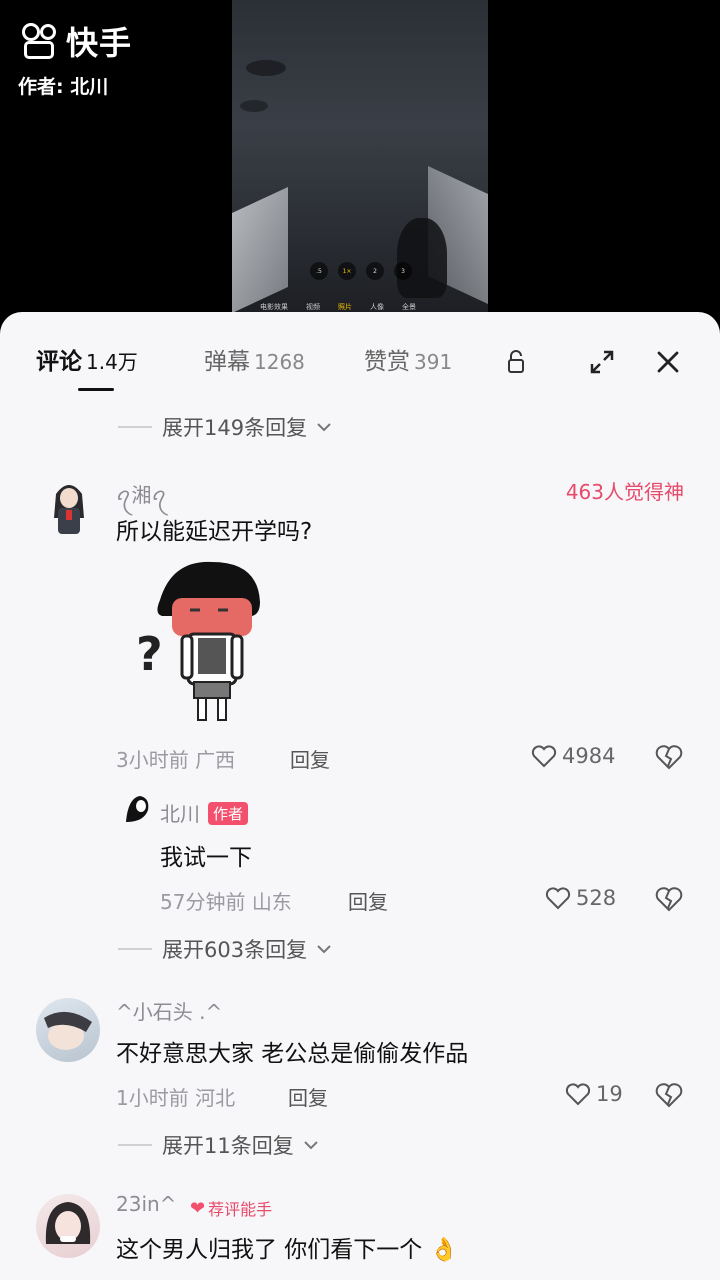 The image size is (720, 1280). Describe the element at coordinates (593, 1094) in the screenshot. I see `like-button: 19` at that location.